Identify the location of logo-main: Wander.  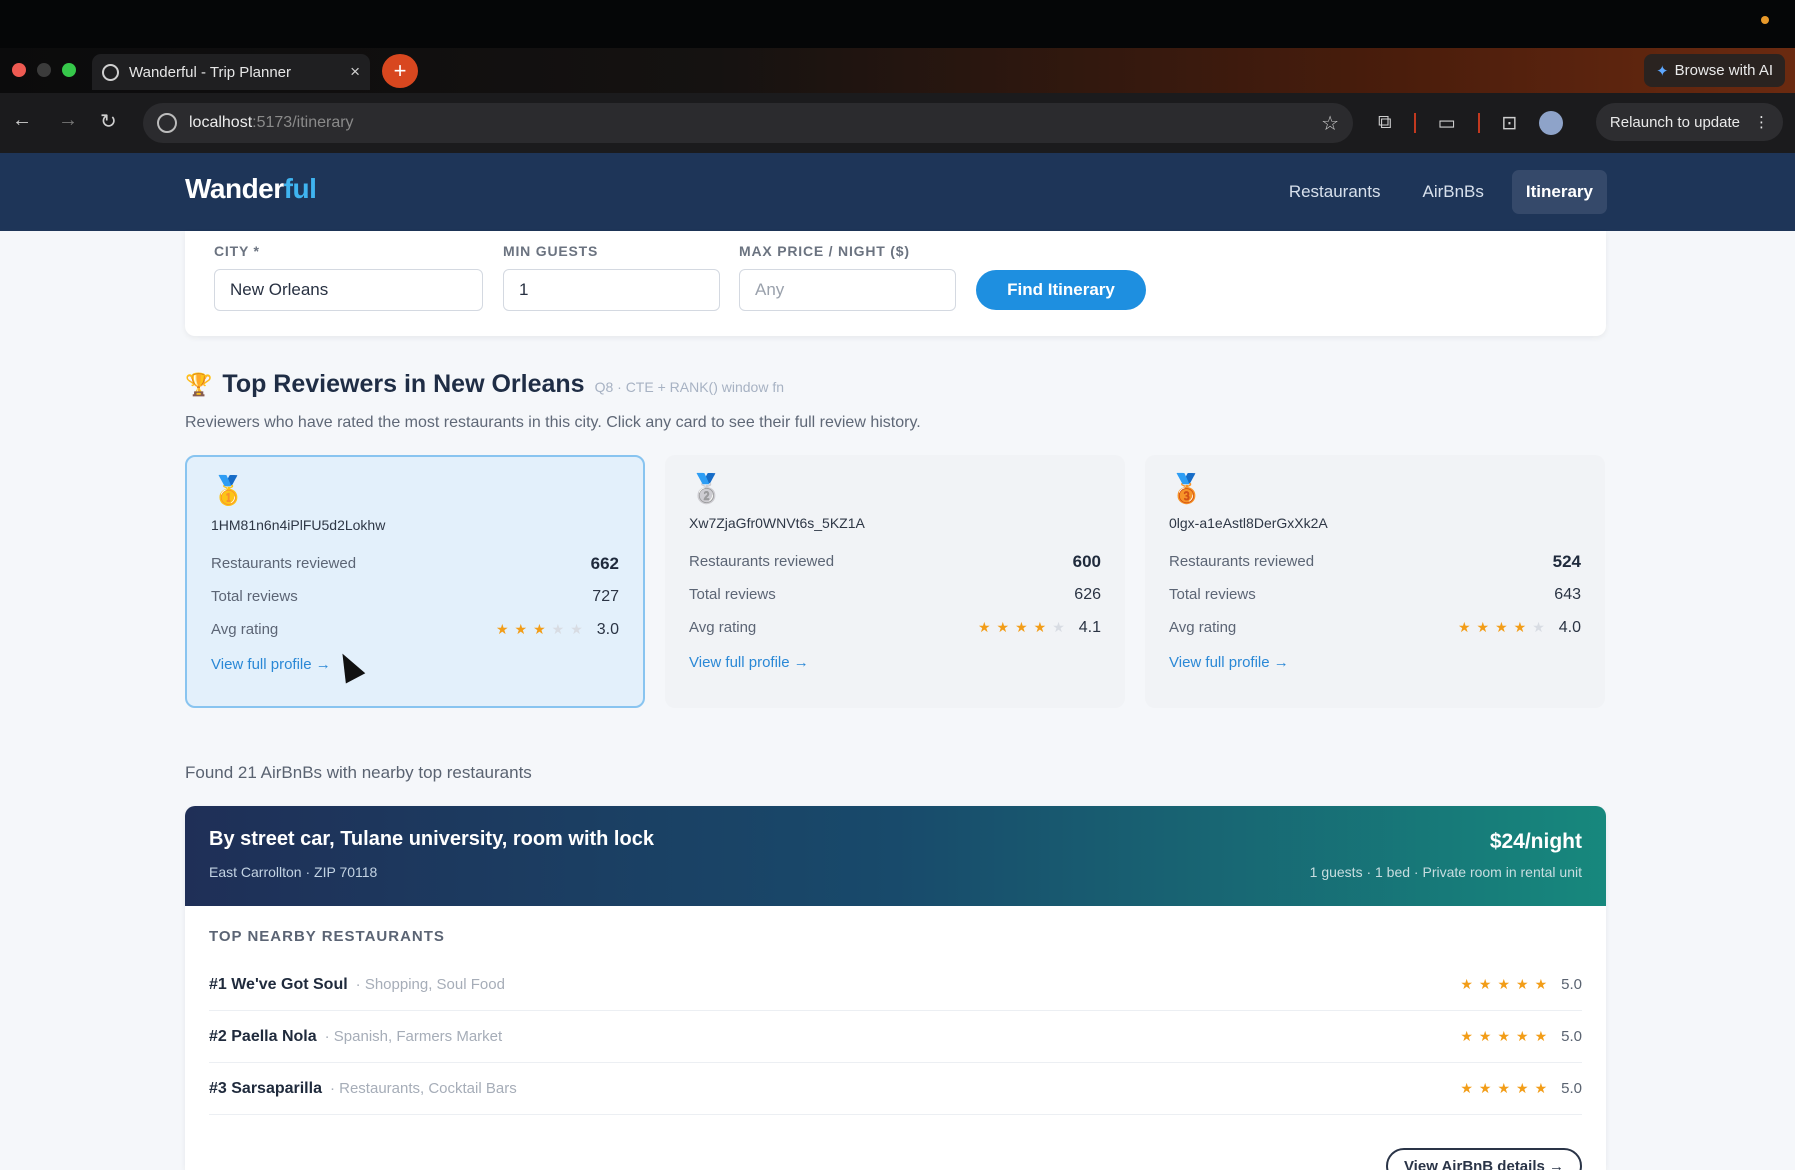
(234, 188).